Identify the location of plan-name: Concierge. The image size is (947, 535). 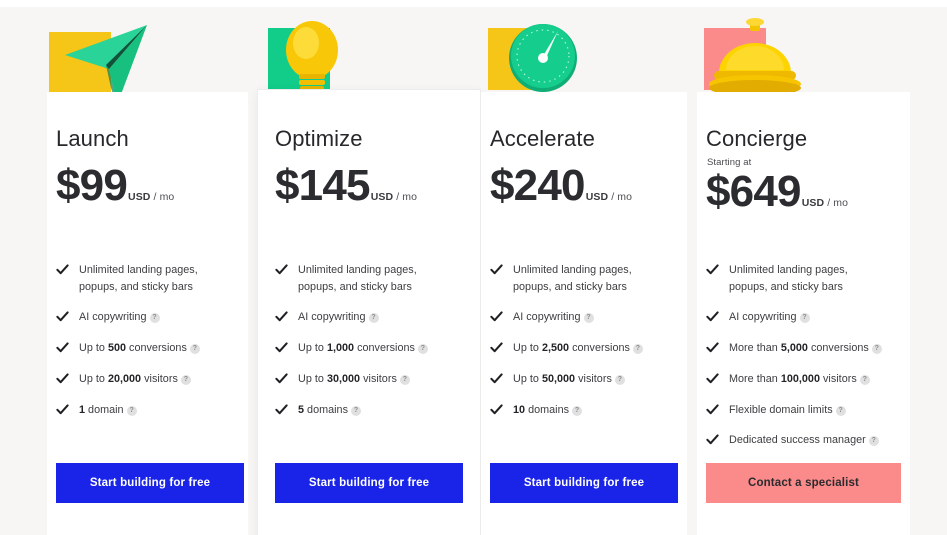
(757, 138).